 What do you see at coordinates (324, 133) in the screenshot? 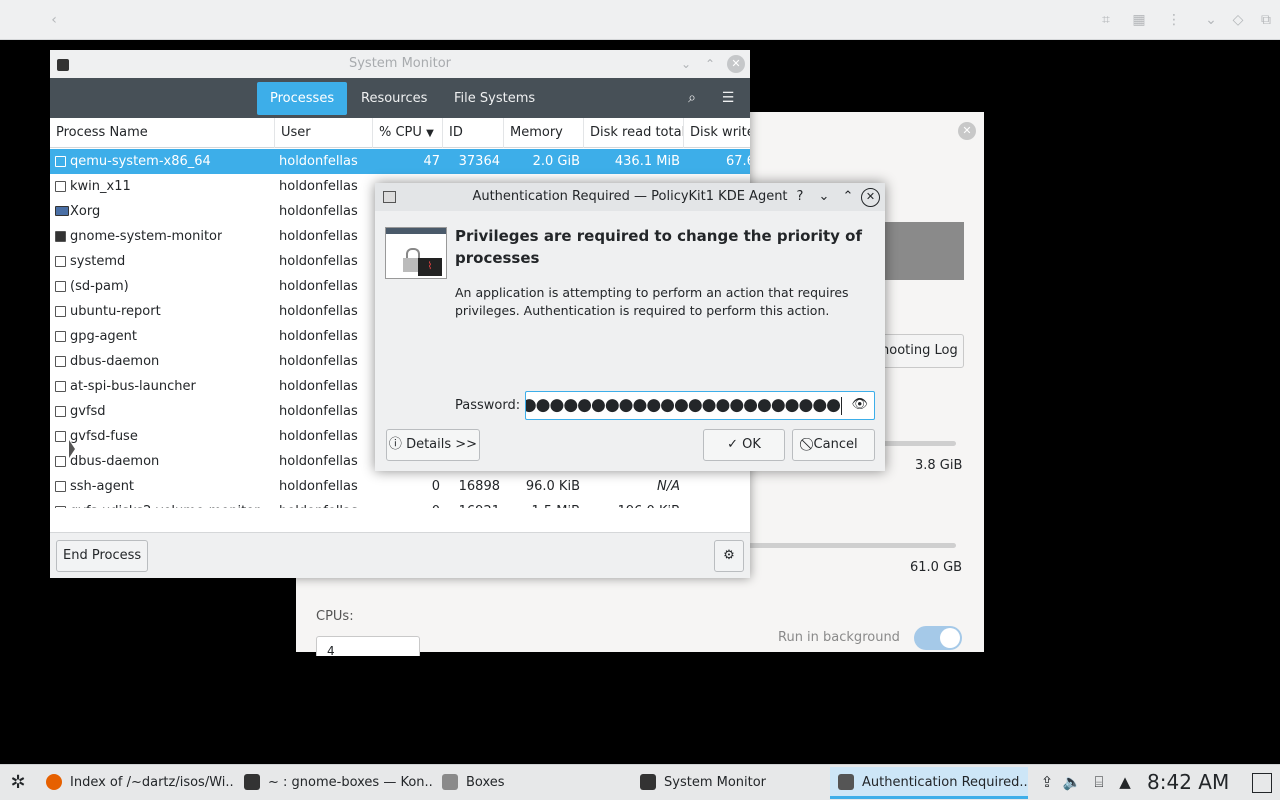
I see `col-user: User` at bounding box center [324, 133].